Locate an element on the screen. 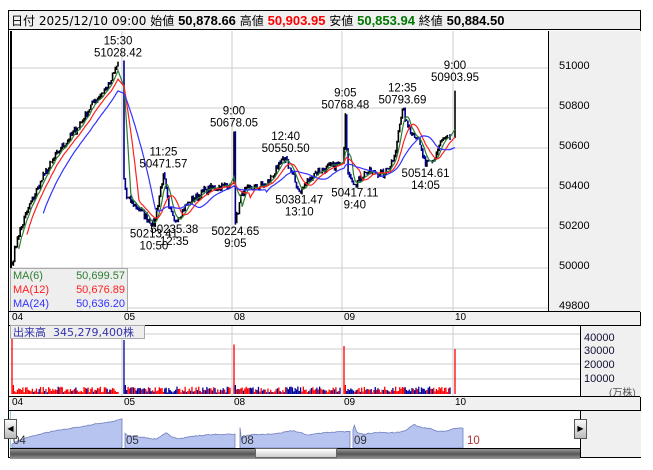 This screenshot has height=470, width=653. navigator-overview: 04 05 08 09 10 is located at coordinates (295, 429).